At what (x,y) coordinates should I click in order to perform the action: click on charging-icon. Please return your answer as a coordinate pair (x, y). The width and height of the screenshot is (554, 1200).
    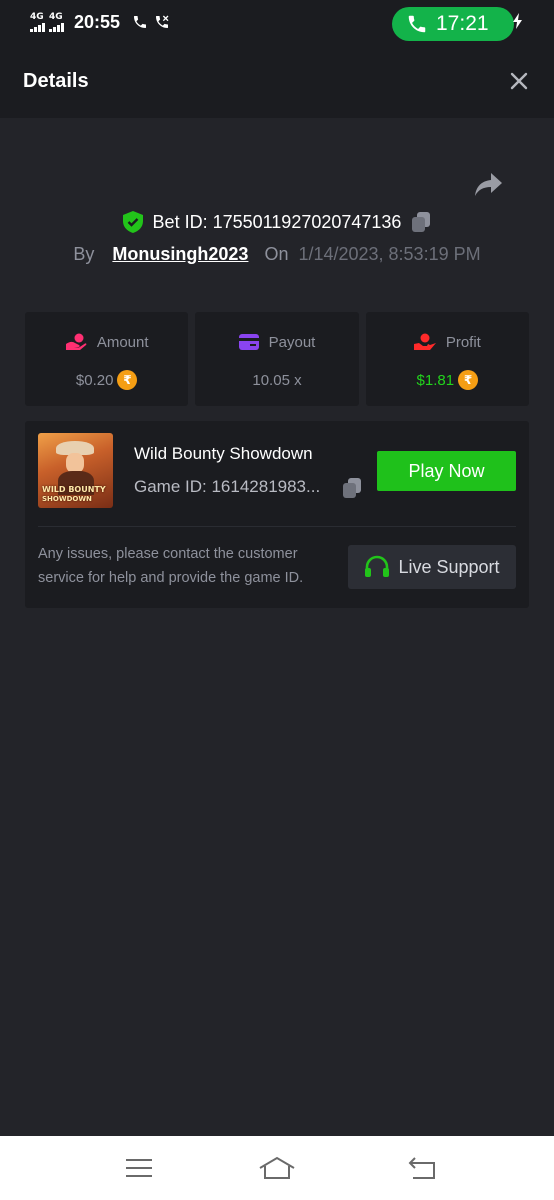
    Looking at the image, I should click on (517, 21).